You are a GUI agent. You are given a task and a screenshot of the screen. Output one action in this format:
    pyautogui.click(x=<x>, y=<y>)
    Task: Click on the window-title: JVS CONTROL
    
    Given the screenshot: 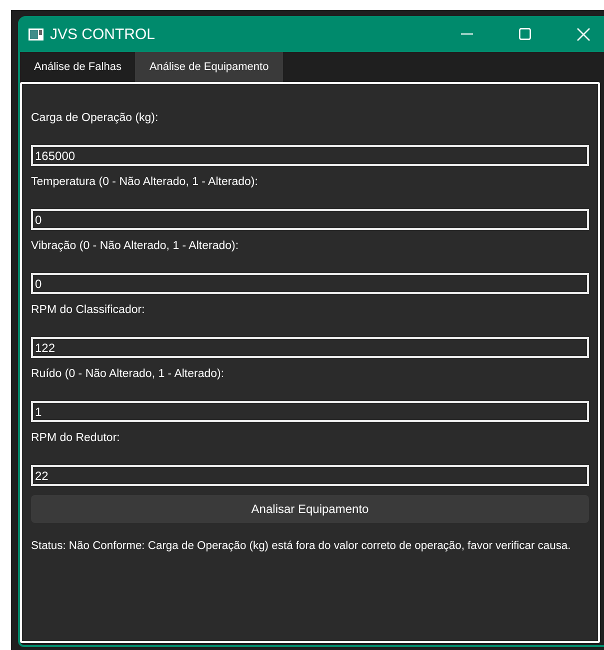 What is the action you would take?
    pyautogui.click(x=103, y=34)
    